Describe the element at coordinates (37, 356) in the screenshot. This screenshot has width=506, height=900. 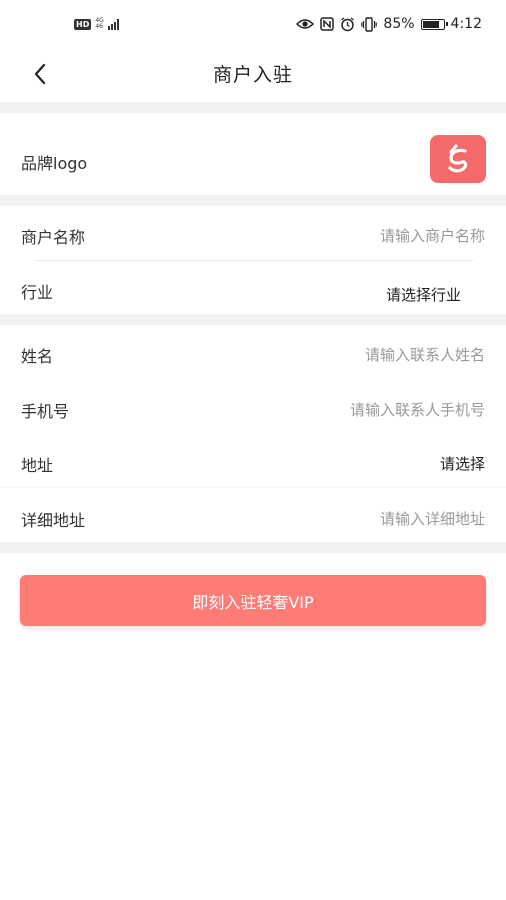
I see `contact-name-label: 姓名` at that location.